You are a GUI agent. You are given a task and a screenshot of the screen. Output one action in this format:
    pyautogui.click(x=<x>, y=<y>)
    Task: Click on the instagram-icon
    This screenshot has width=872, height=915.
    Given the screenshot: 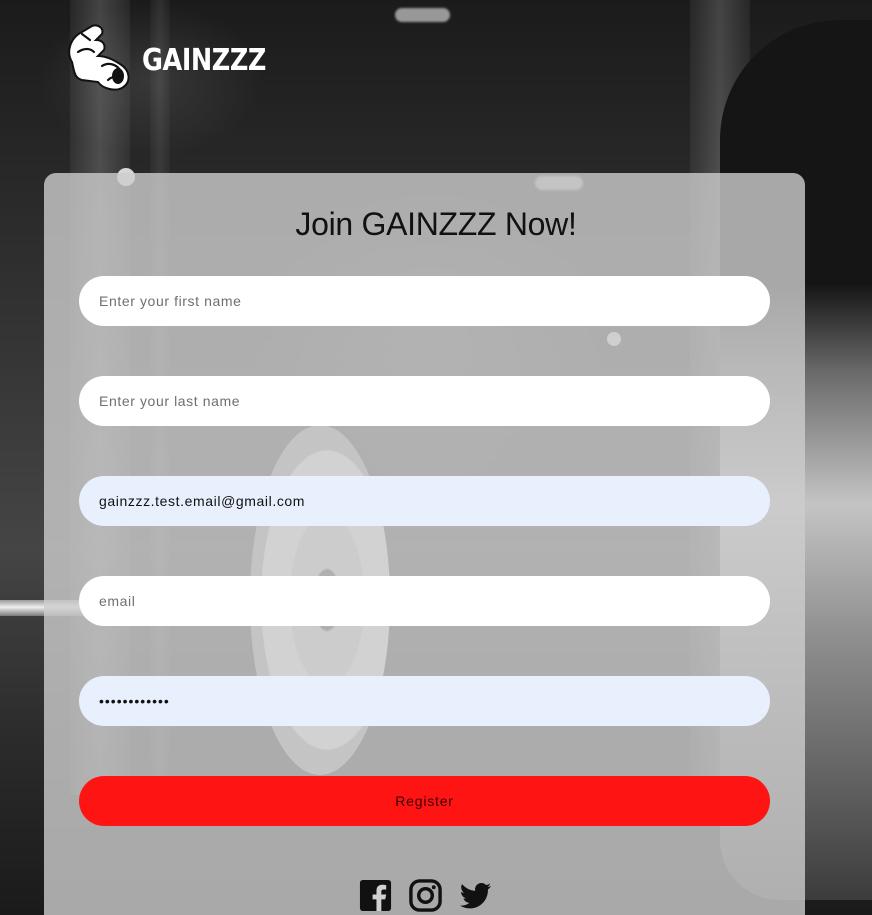 What is the action you would take?
    pyautogui.click(x=425, y=895)
    